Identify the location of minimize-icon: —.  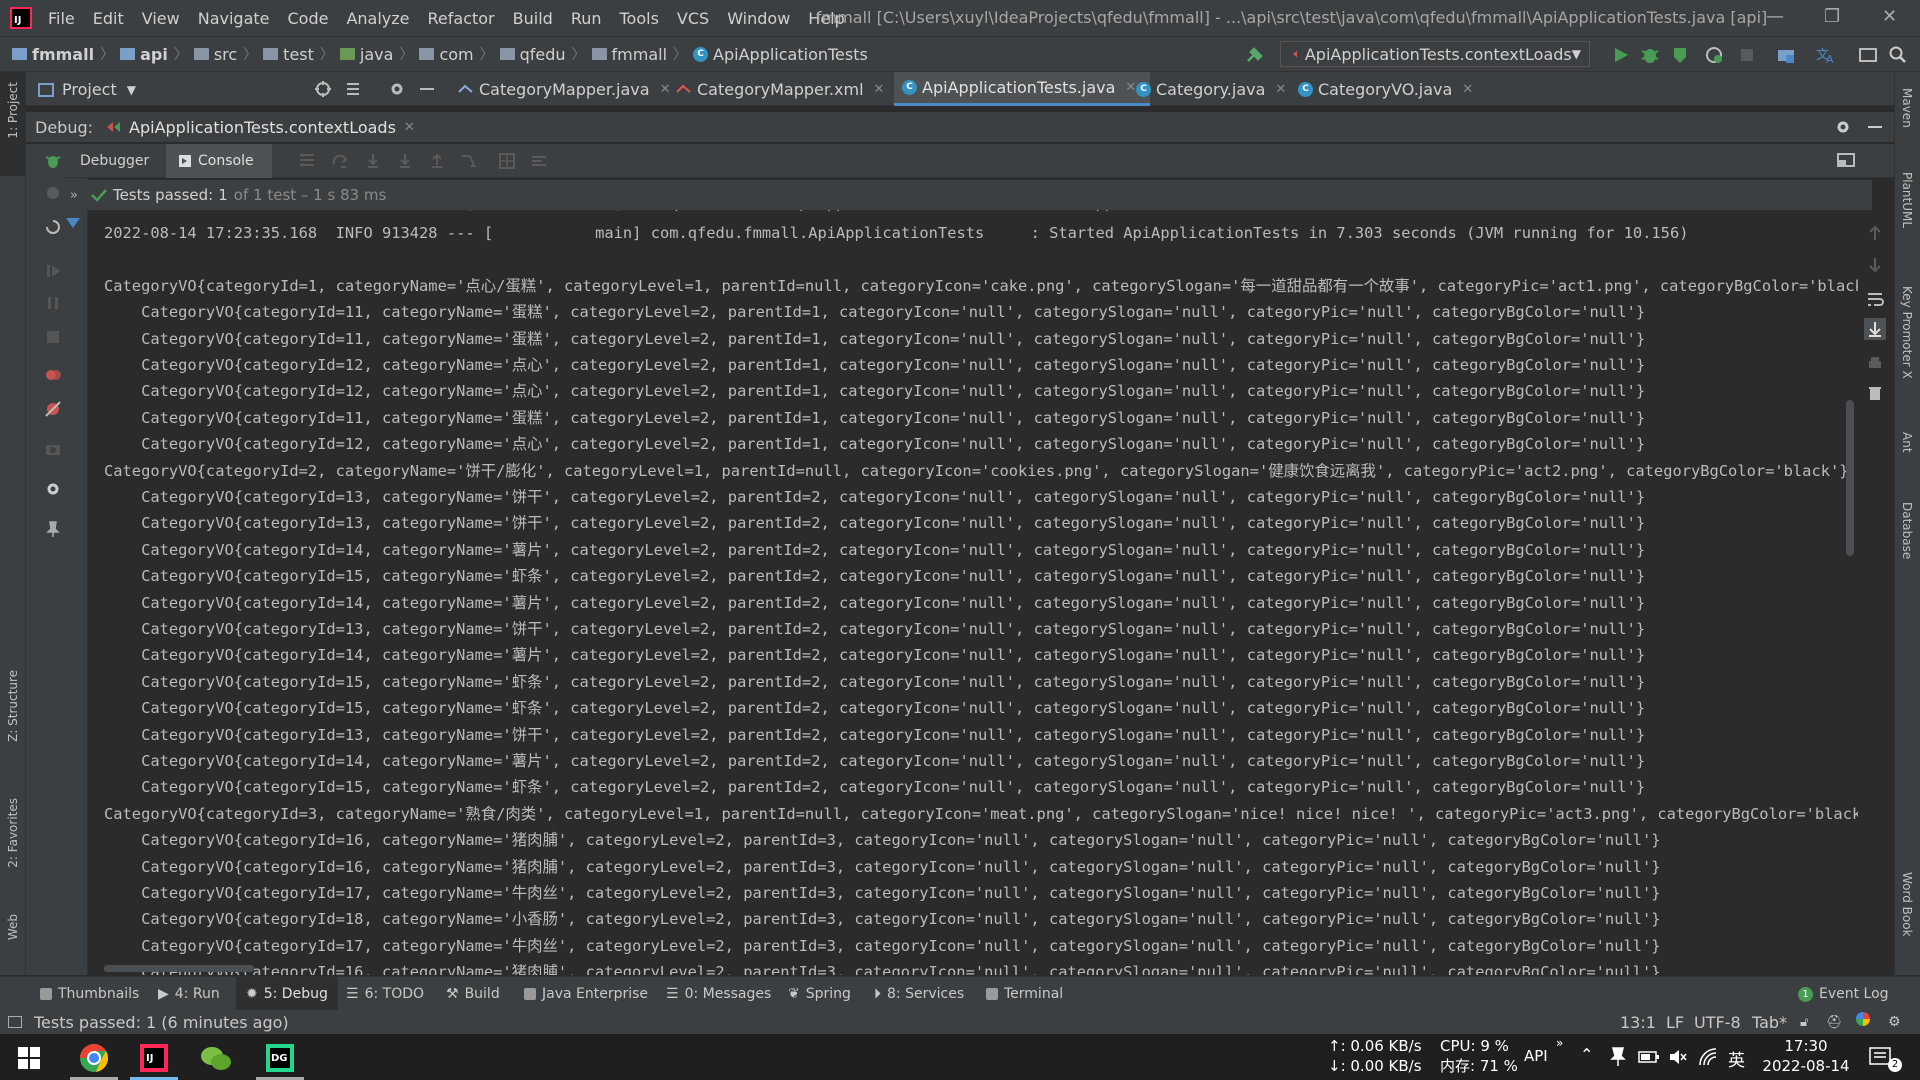
(1775, 16).